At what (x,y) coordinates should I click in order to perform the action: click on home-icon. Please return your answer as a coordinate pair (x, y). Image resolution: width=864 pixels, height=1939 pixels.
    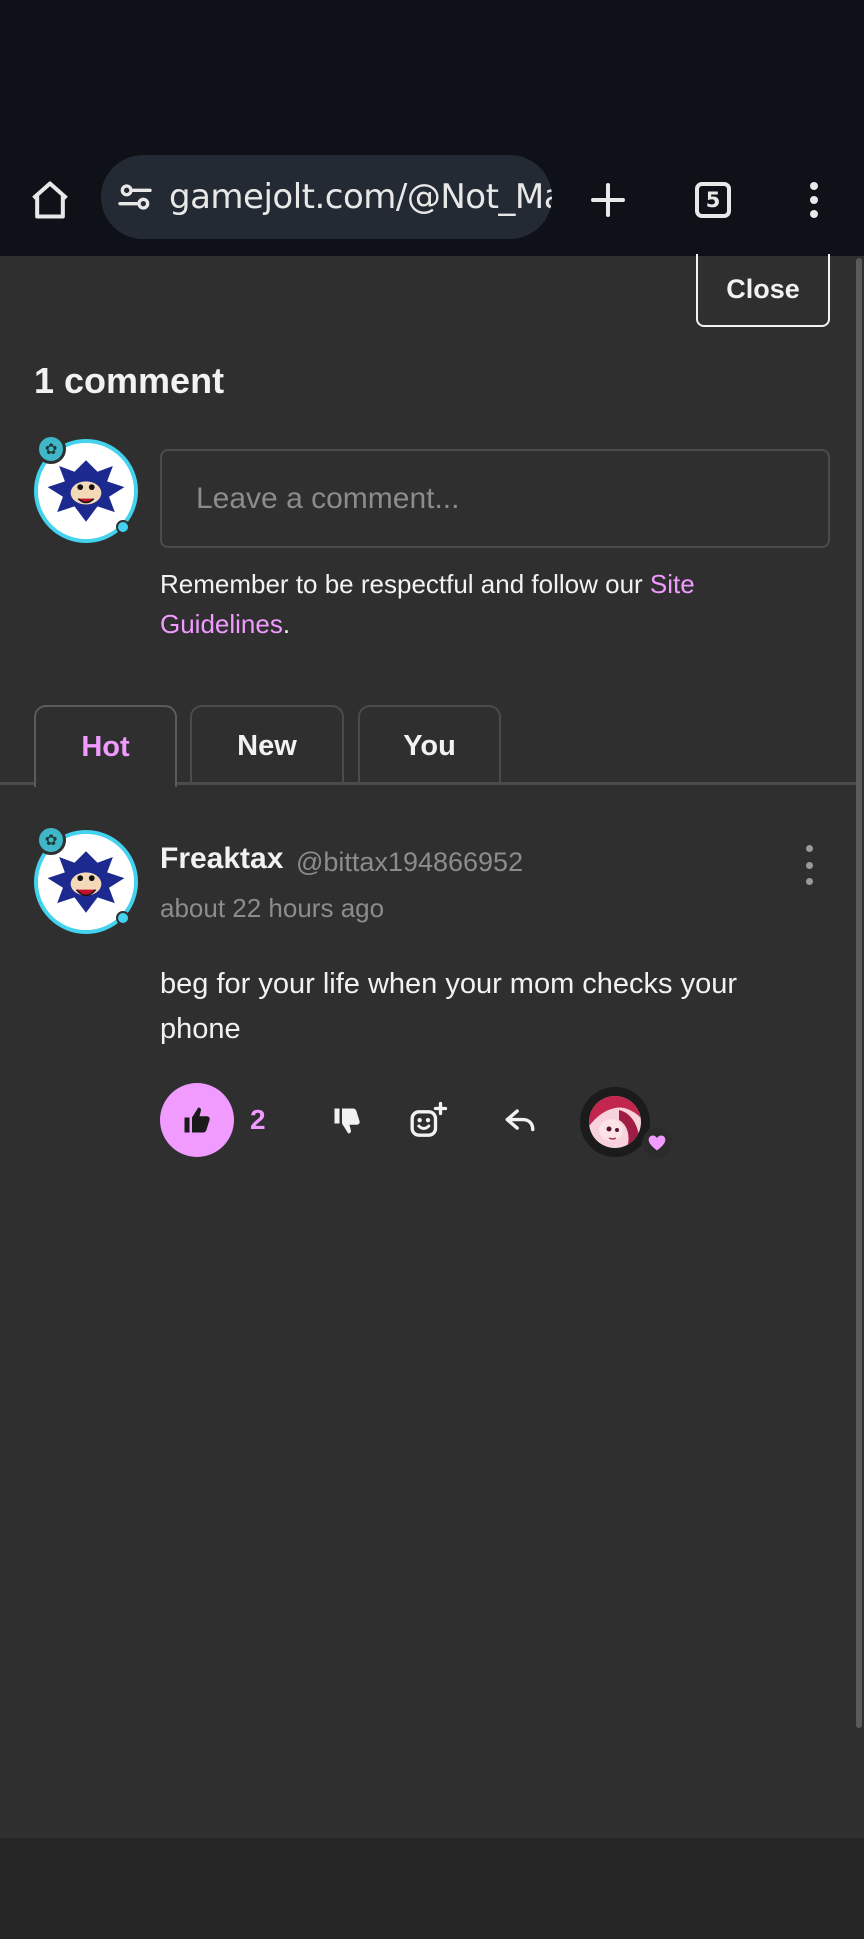
    Looking at the image, I should click on (50, 200).